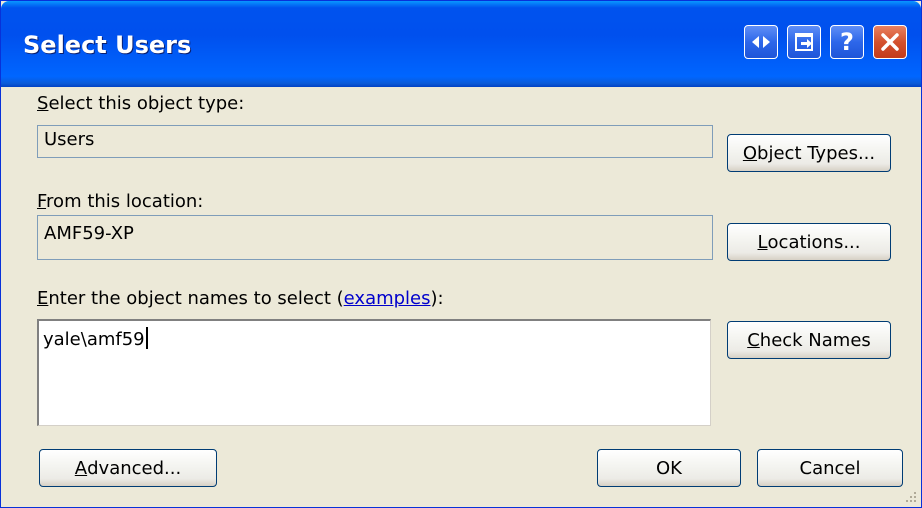 Image resolution: width=922 pixels, height=508 pixels. Describe the element at coordinates (804, 42) in the screenshot. I see `window-arrow-icon` at that location.